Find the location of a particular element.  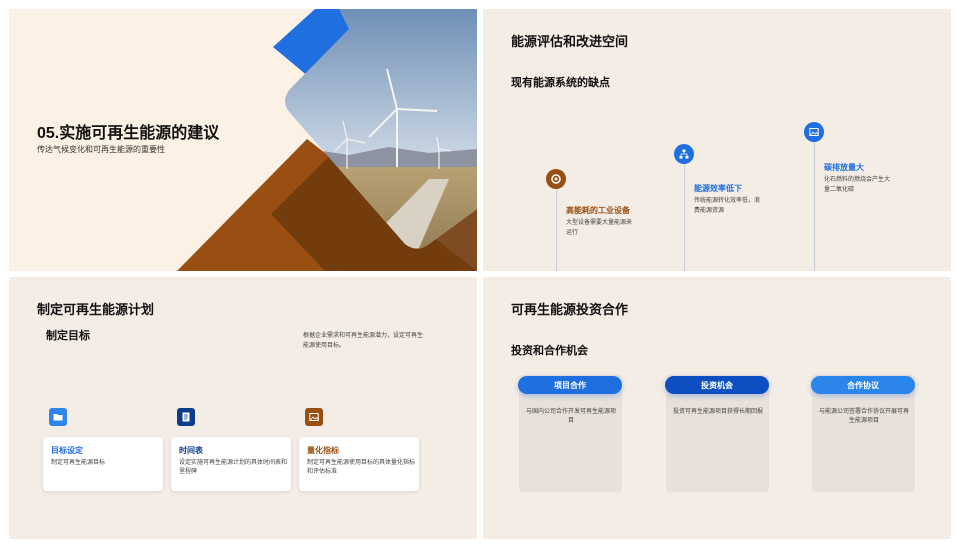

investment-label-button: 投资机会 is located at coordinates (717, 385).